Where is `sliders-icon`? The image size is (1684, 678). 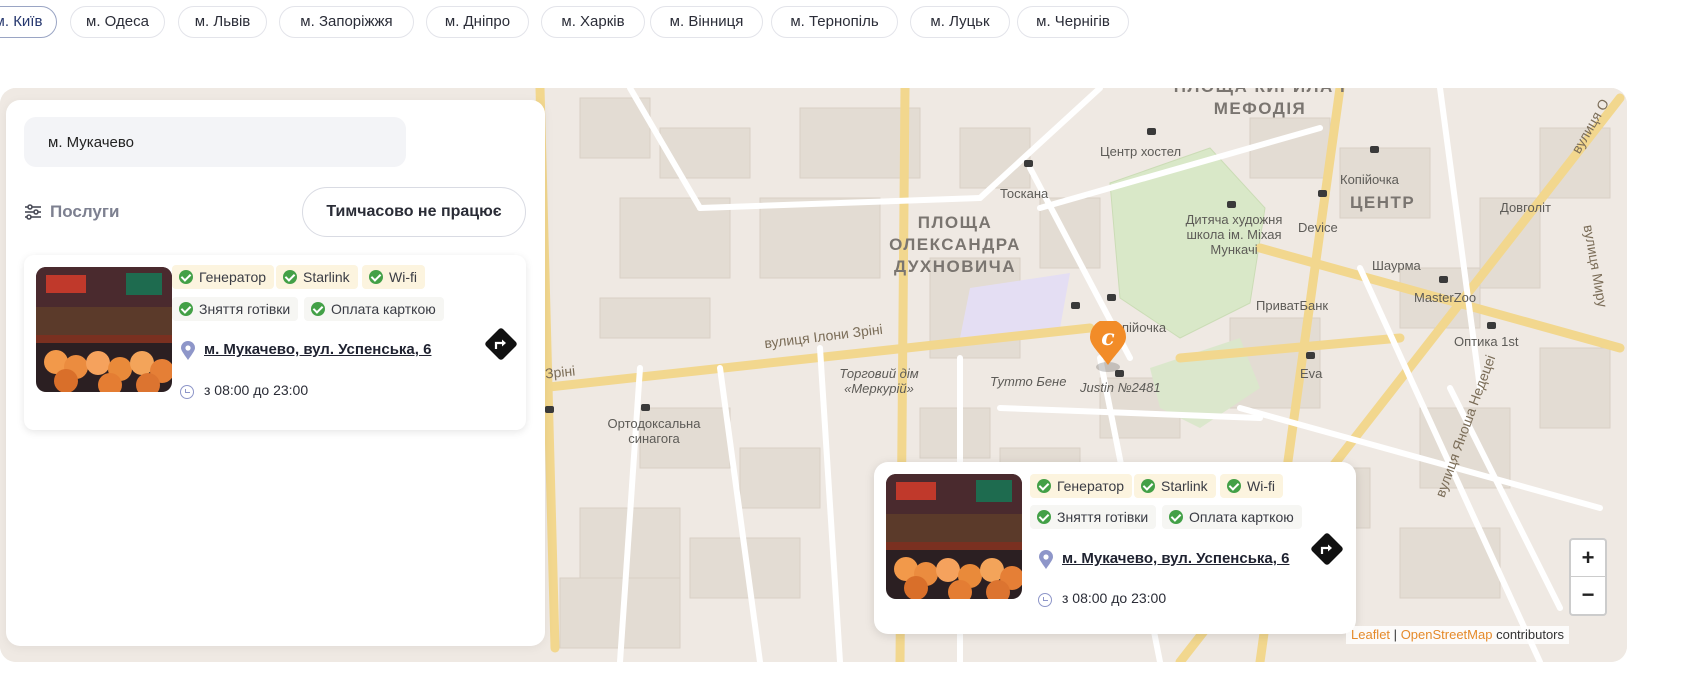 sliders-icon is located at coordinates (33, 212).